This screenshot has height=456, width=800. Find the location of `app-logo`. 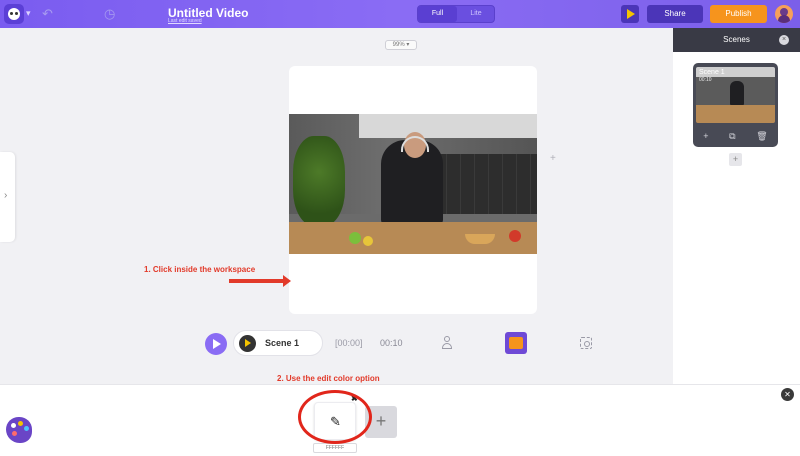

app-logo is located at coordinates (14, 14).